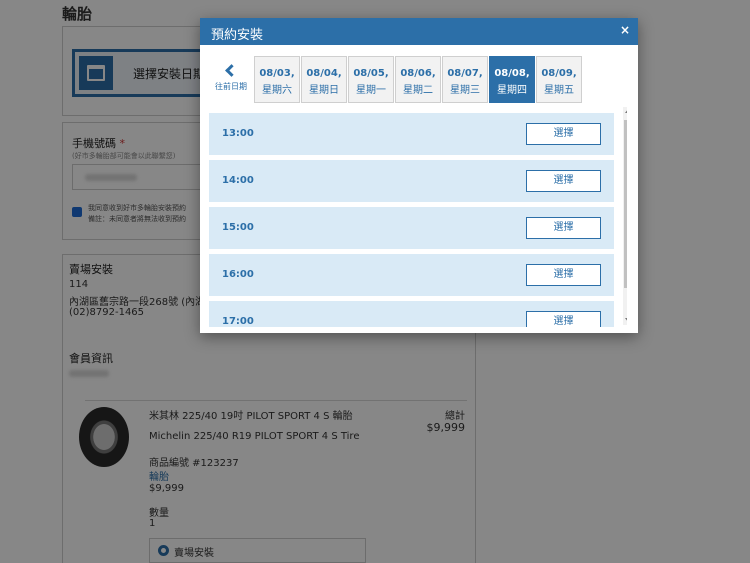  I want to click on date-tab-0804: 08/04, 星期日, so click(324, 79).